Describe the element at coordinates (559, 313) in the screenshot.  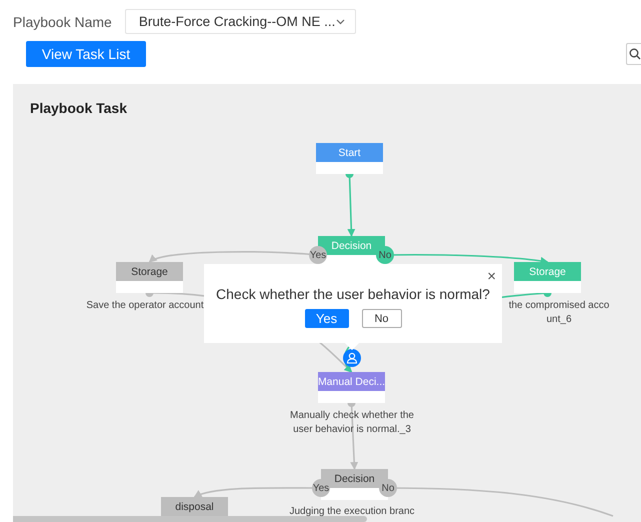
I see `node-caption: the compromised acco unt_6` at that location.